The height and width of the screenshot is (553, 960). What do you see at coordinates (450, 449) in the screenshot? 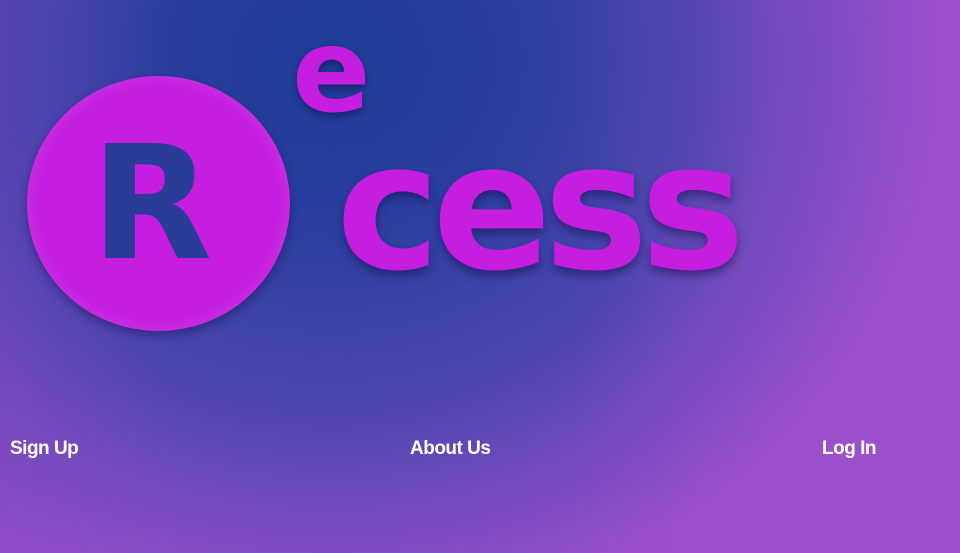
I see `about-us-link: About Us` at bounding box center [450, 449].